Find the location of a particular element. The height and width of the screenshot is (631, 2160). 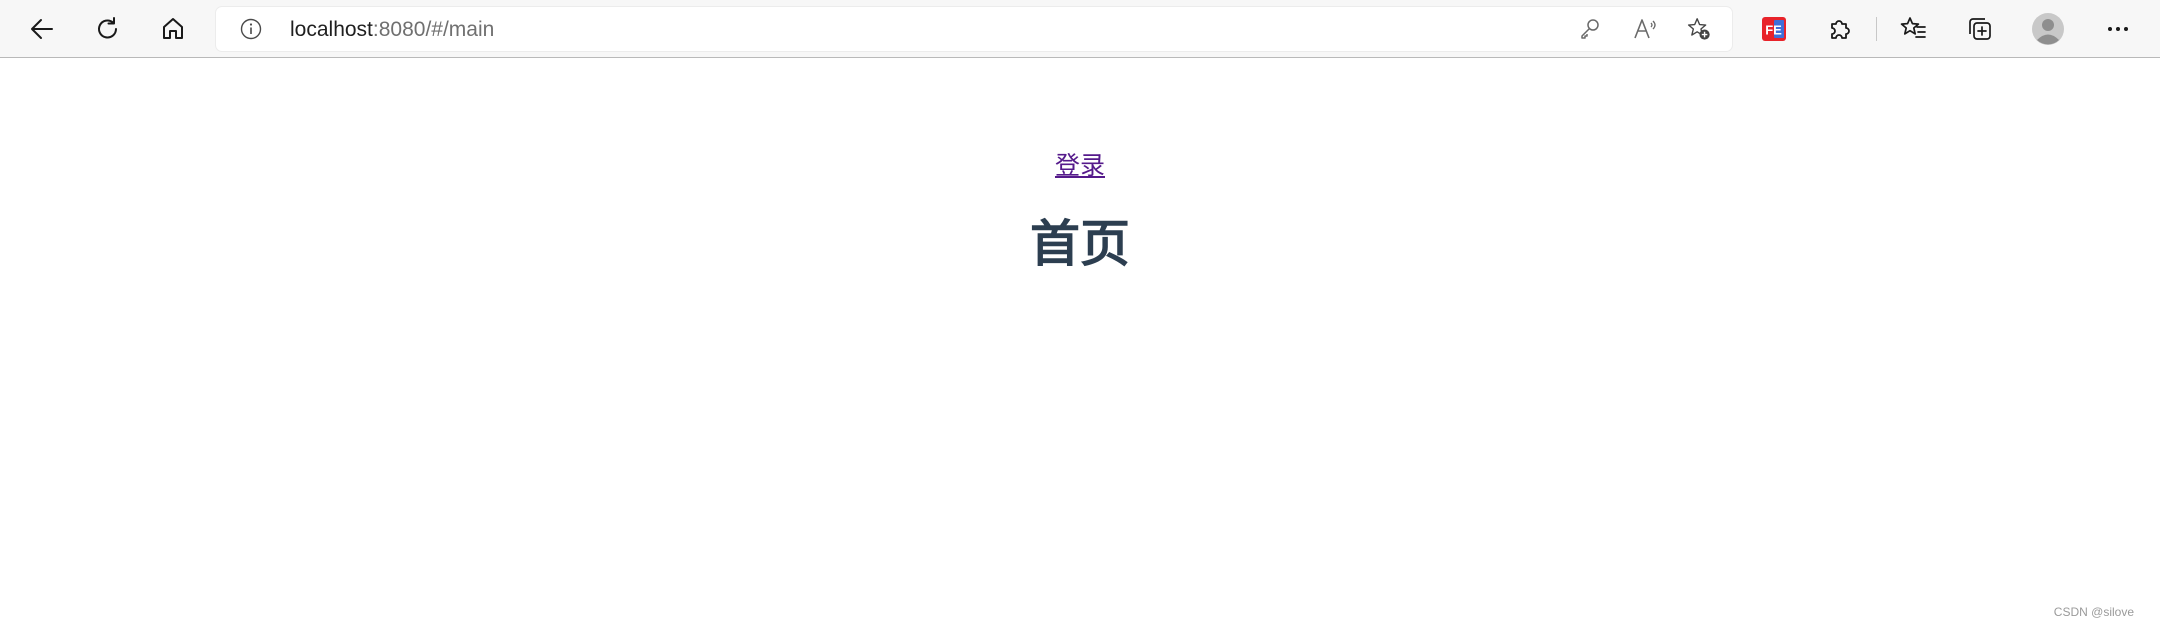

refresh-button is located at coordinates (108, 29).